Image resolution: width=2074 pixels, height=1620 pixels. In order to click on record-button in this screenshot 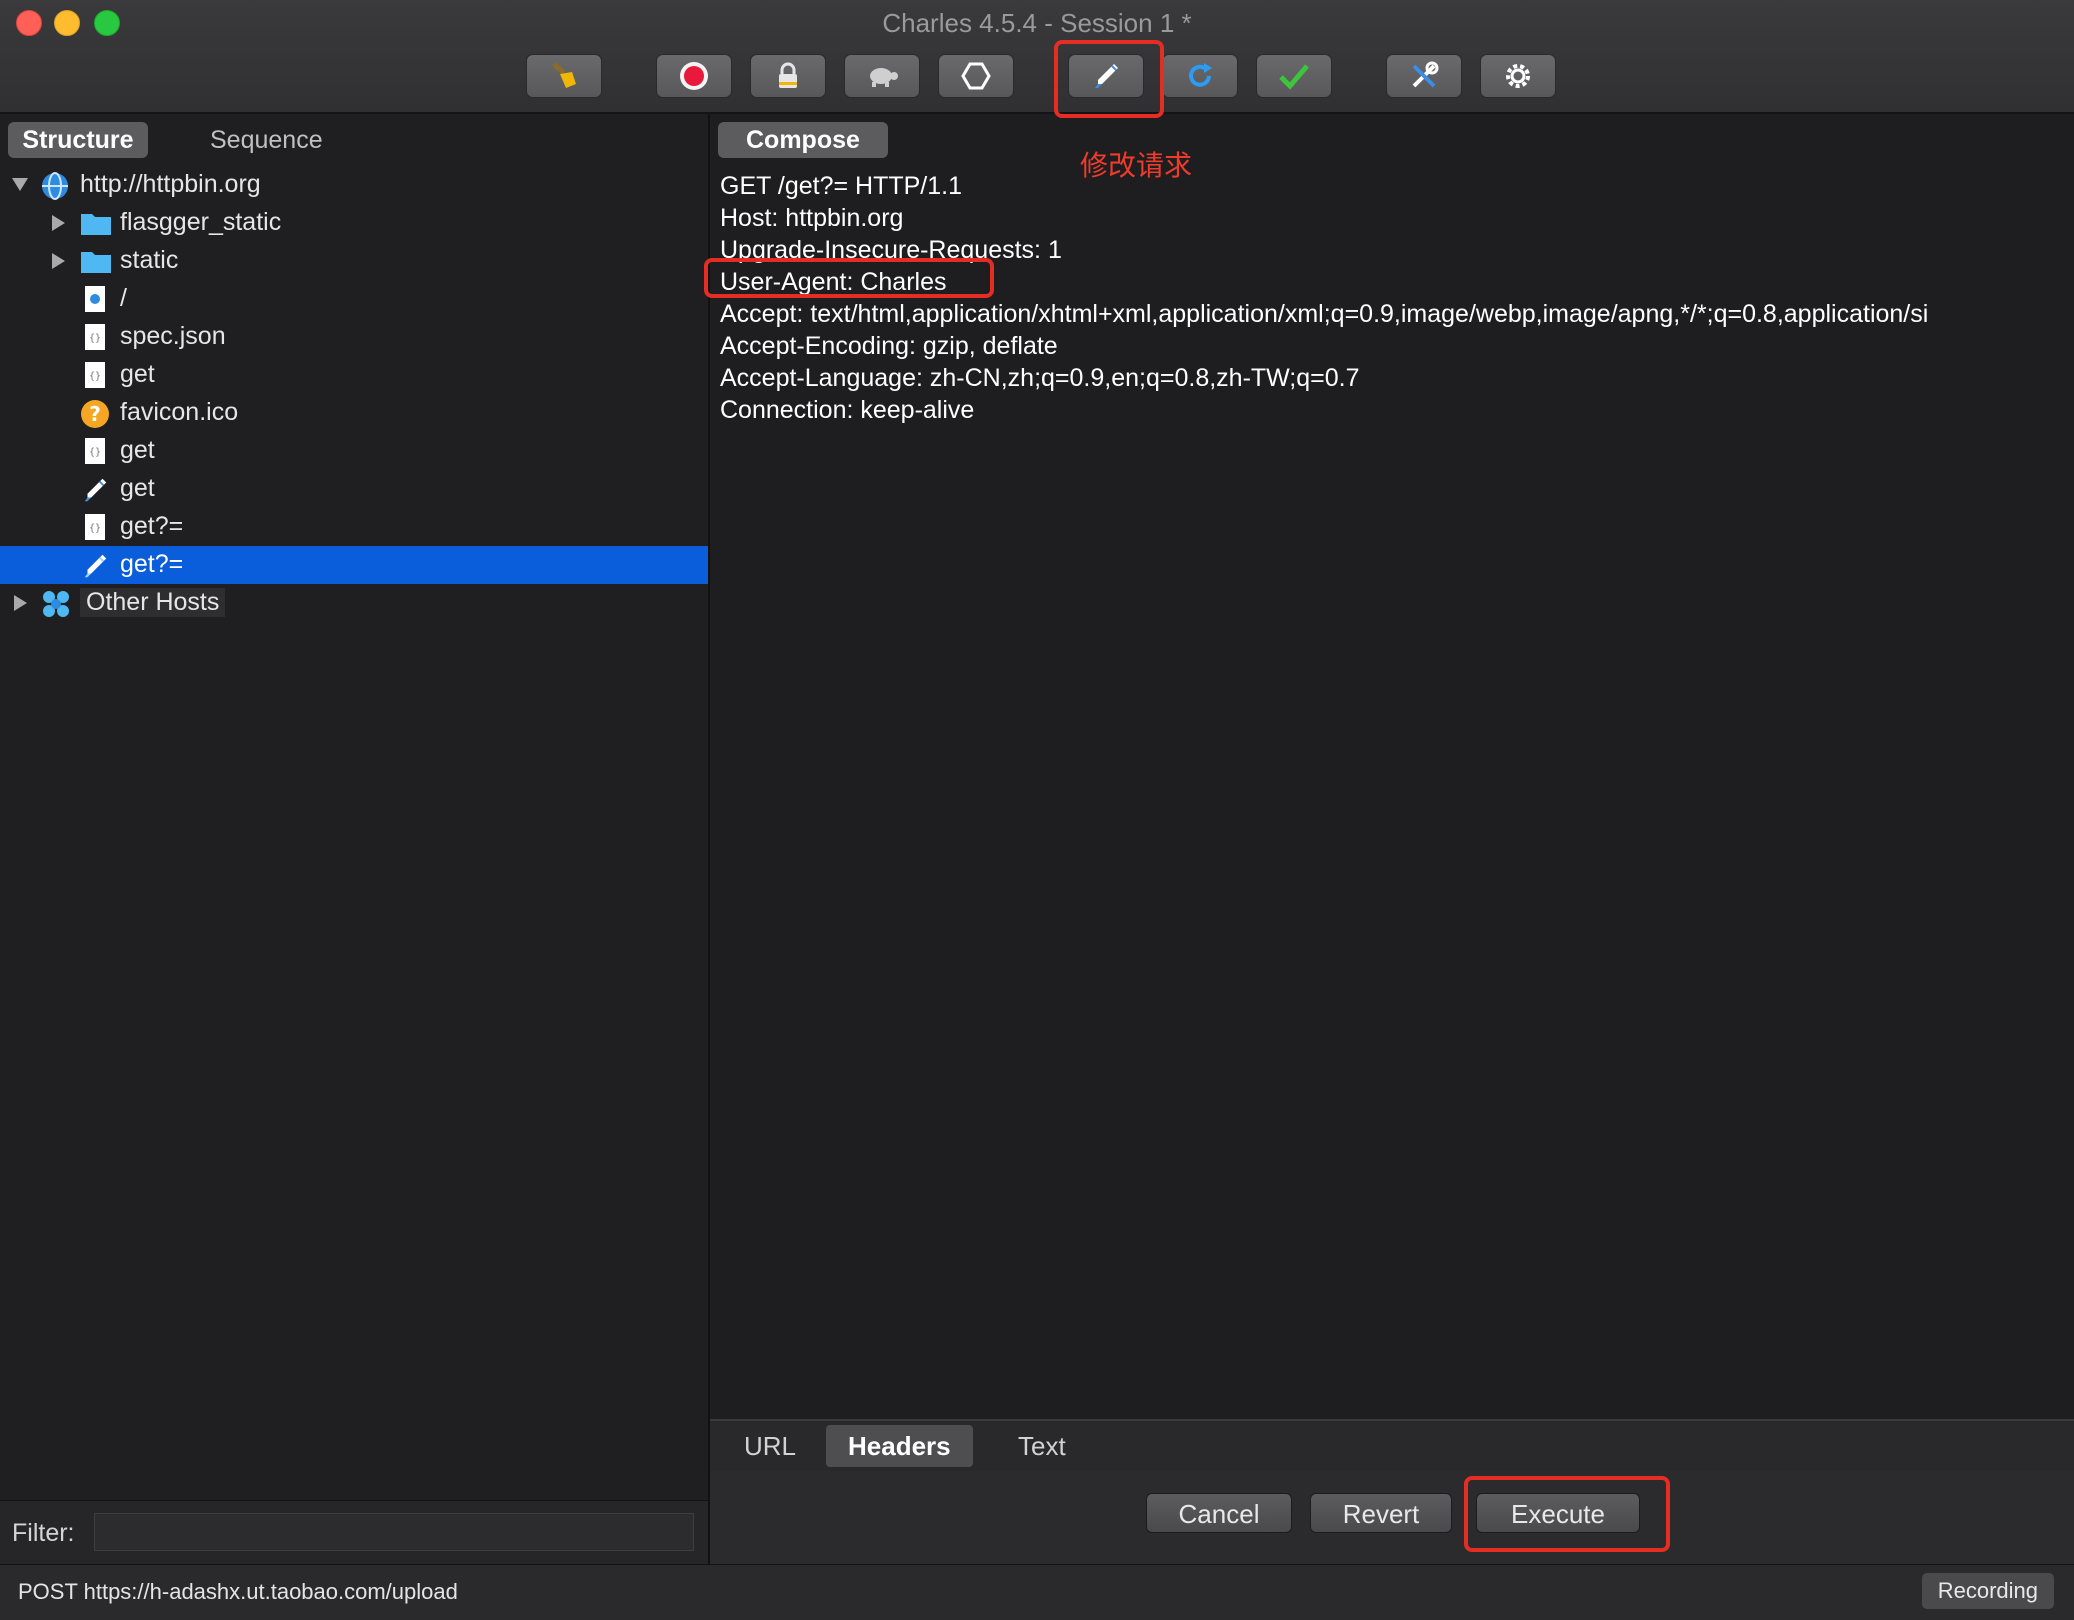, I will do `click(694, 76)`.